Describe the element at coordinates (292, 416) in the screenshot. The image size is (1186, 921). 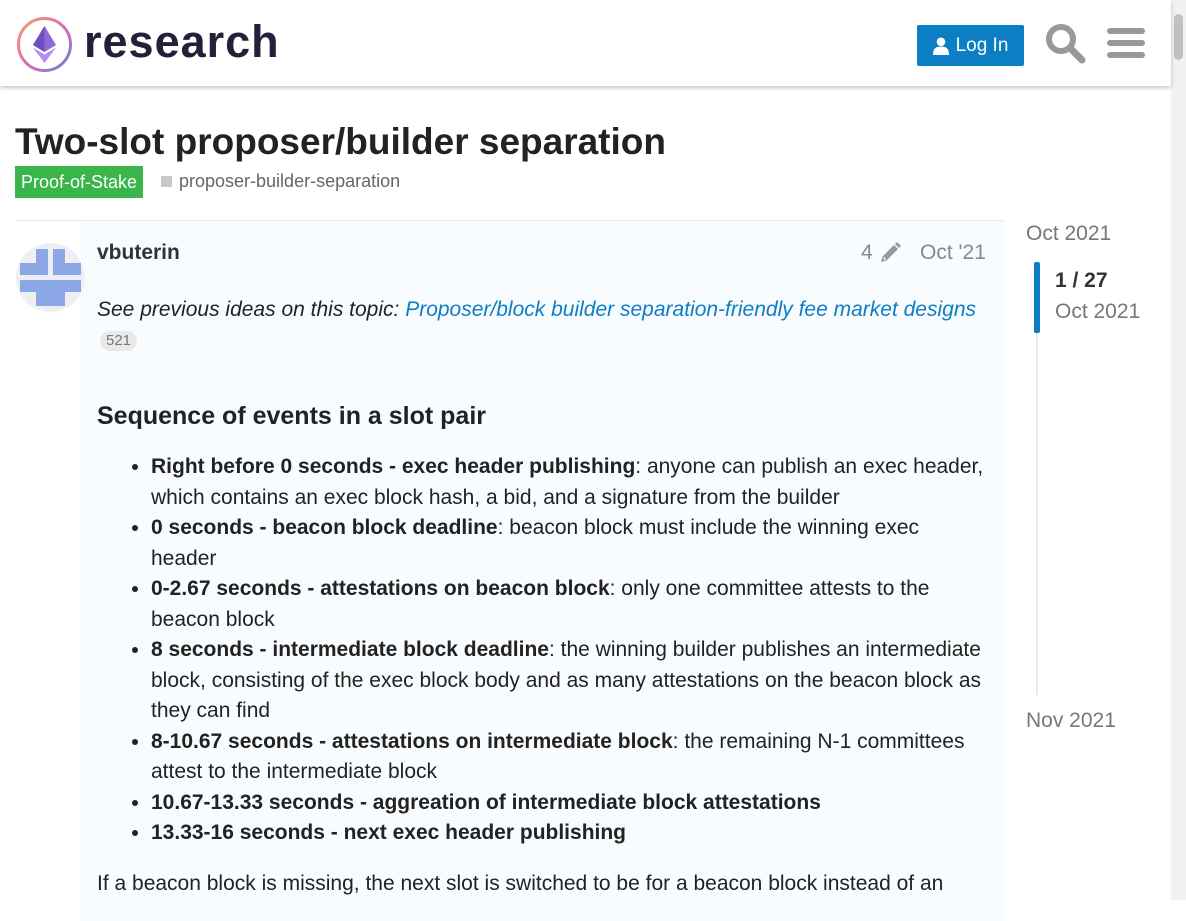
I see `section-heading: Sequence of events in a slot pair` at that location.